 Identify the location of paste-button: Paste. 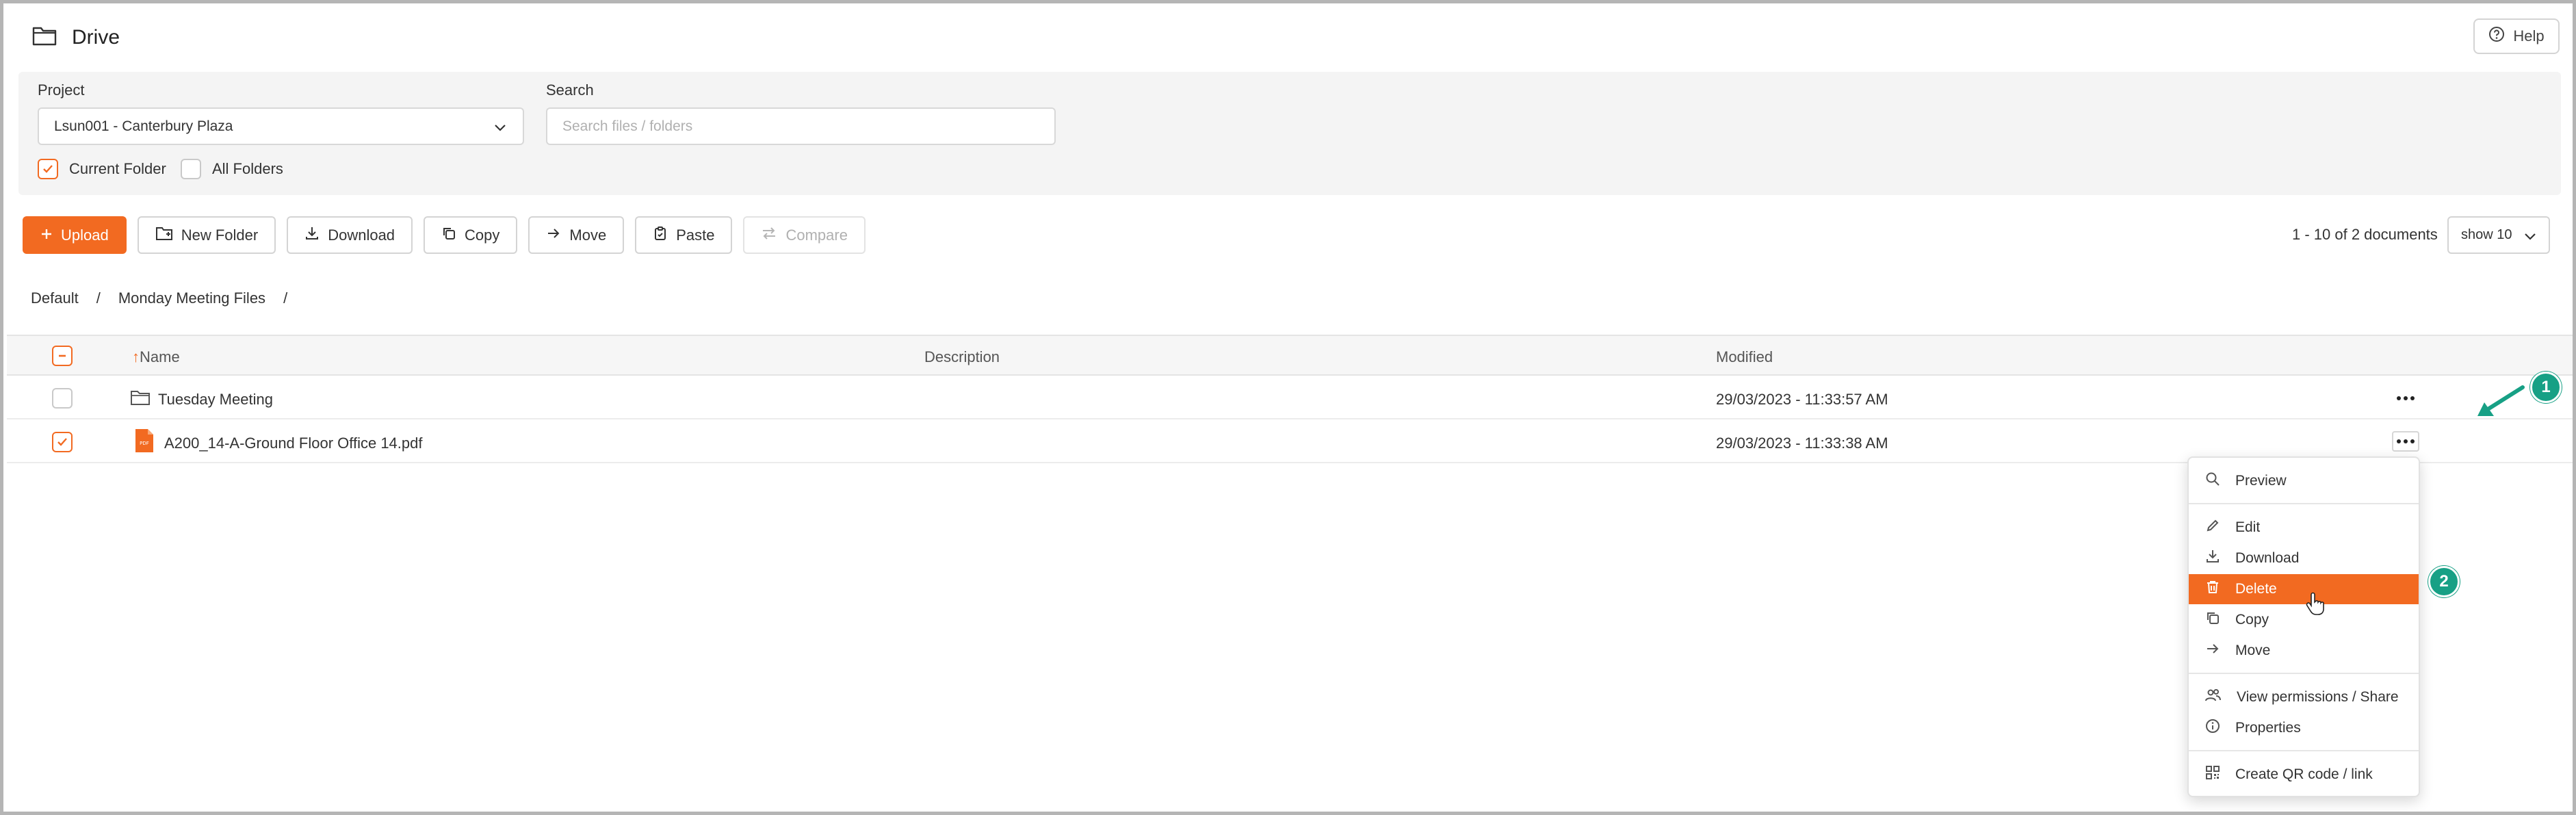
(684, 235).